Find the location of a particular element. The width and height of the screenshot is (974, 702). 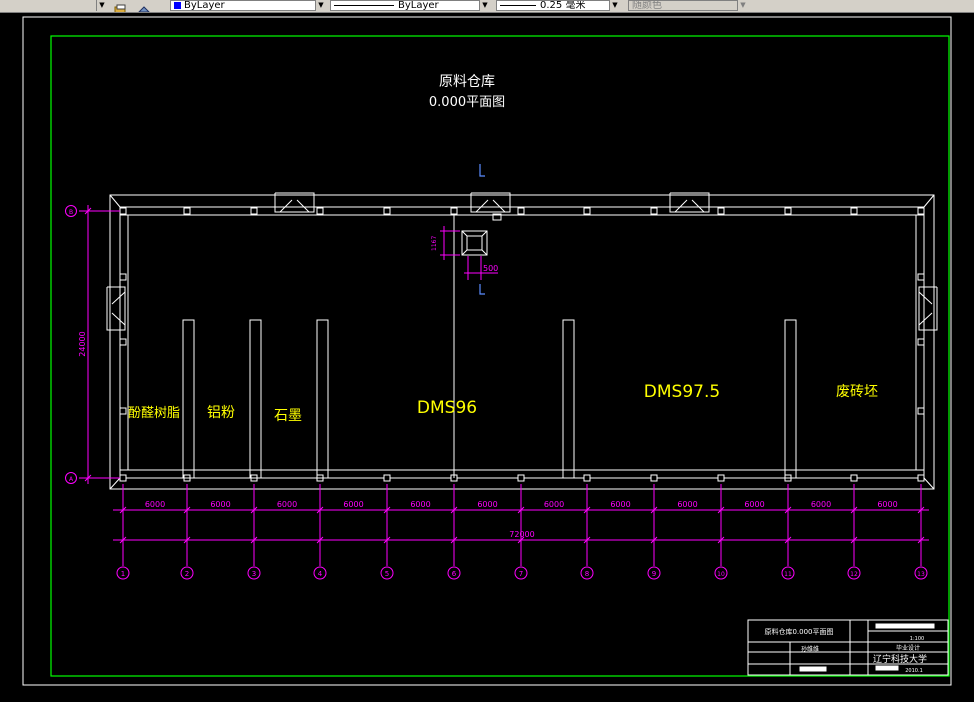

axis-grid-bubbles: 1 2 3 4 5 6 7 8 9 10 11 12 13 is located at coordinates (522, 573).